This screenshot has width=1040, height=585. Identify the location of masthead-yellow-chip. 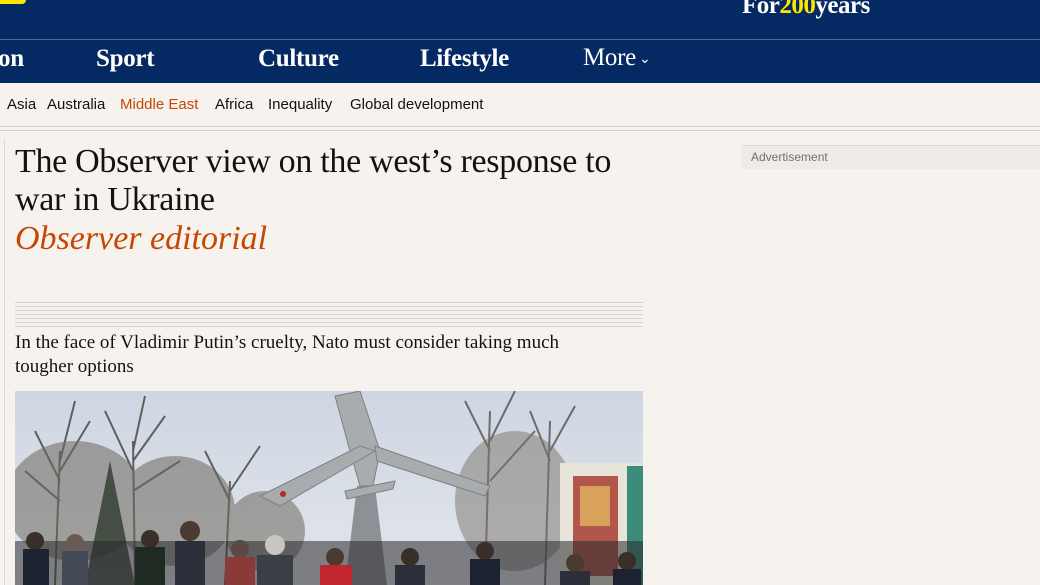
(13, 2).